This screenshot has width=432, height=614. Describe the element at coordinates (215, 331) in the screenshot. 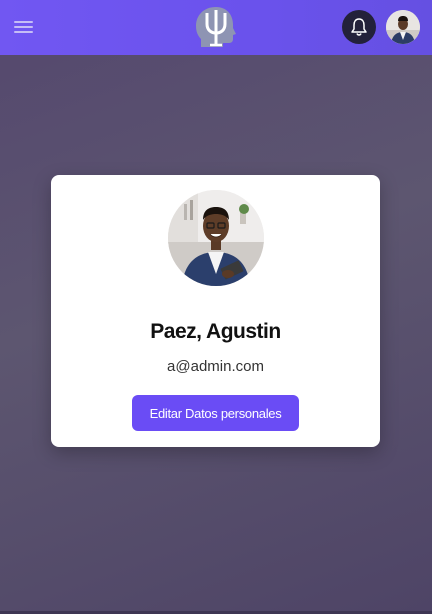

I see `profile-name: Paez, Agustin` at that location.